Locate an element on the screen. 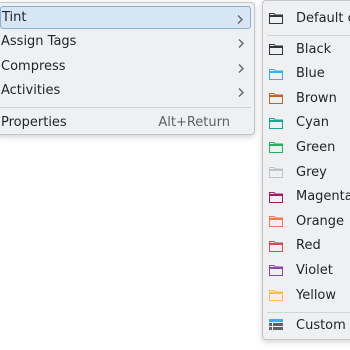 Image resolution: width=350 pixels, height=350 pixels. submenu-item-default-color: Default c is located at coordinates (309, 18).